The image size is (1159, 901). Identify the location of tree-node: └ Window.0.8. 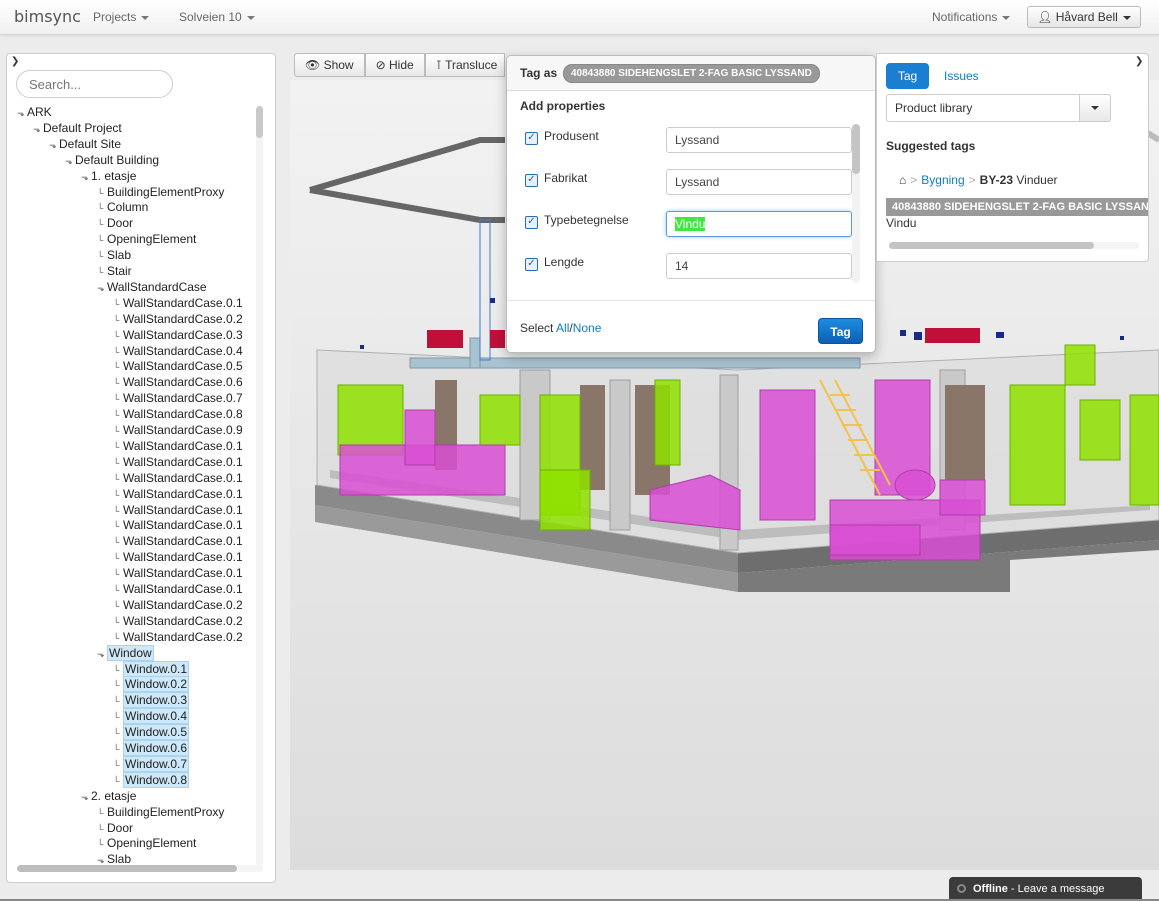
(151, 779).